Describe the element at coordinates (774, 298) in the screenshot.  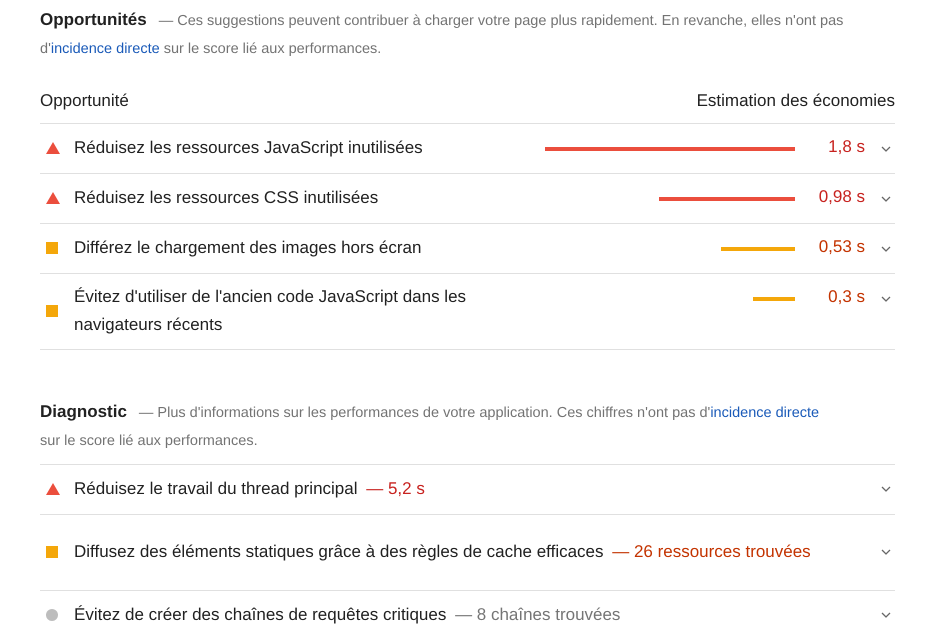
I see `savings-bar` at that location.